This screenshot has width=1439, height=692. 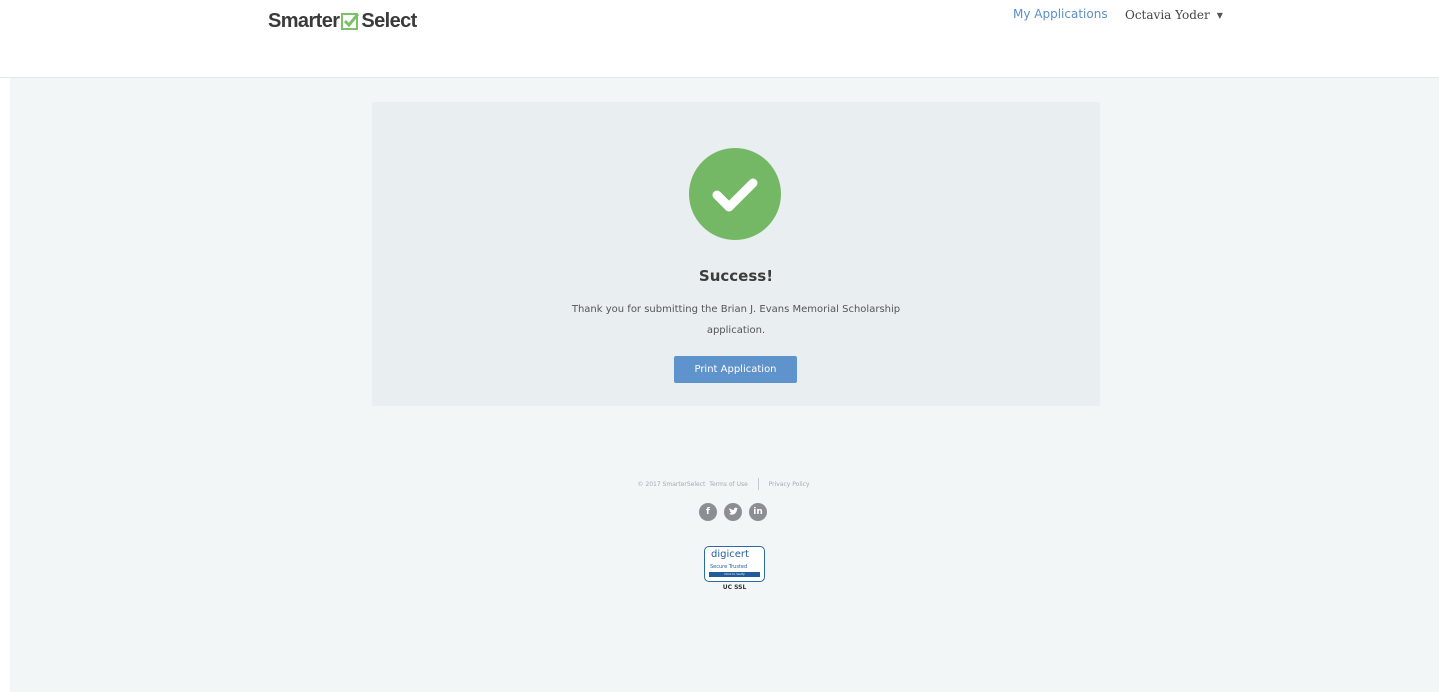 I want to click on linkedin-icon: in, so click(x=758, y=512).